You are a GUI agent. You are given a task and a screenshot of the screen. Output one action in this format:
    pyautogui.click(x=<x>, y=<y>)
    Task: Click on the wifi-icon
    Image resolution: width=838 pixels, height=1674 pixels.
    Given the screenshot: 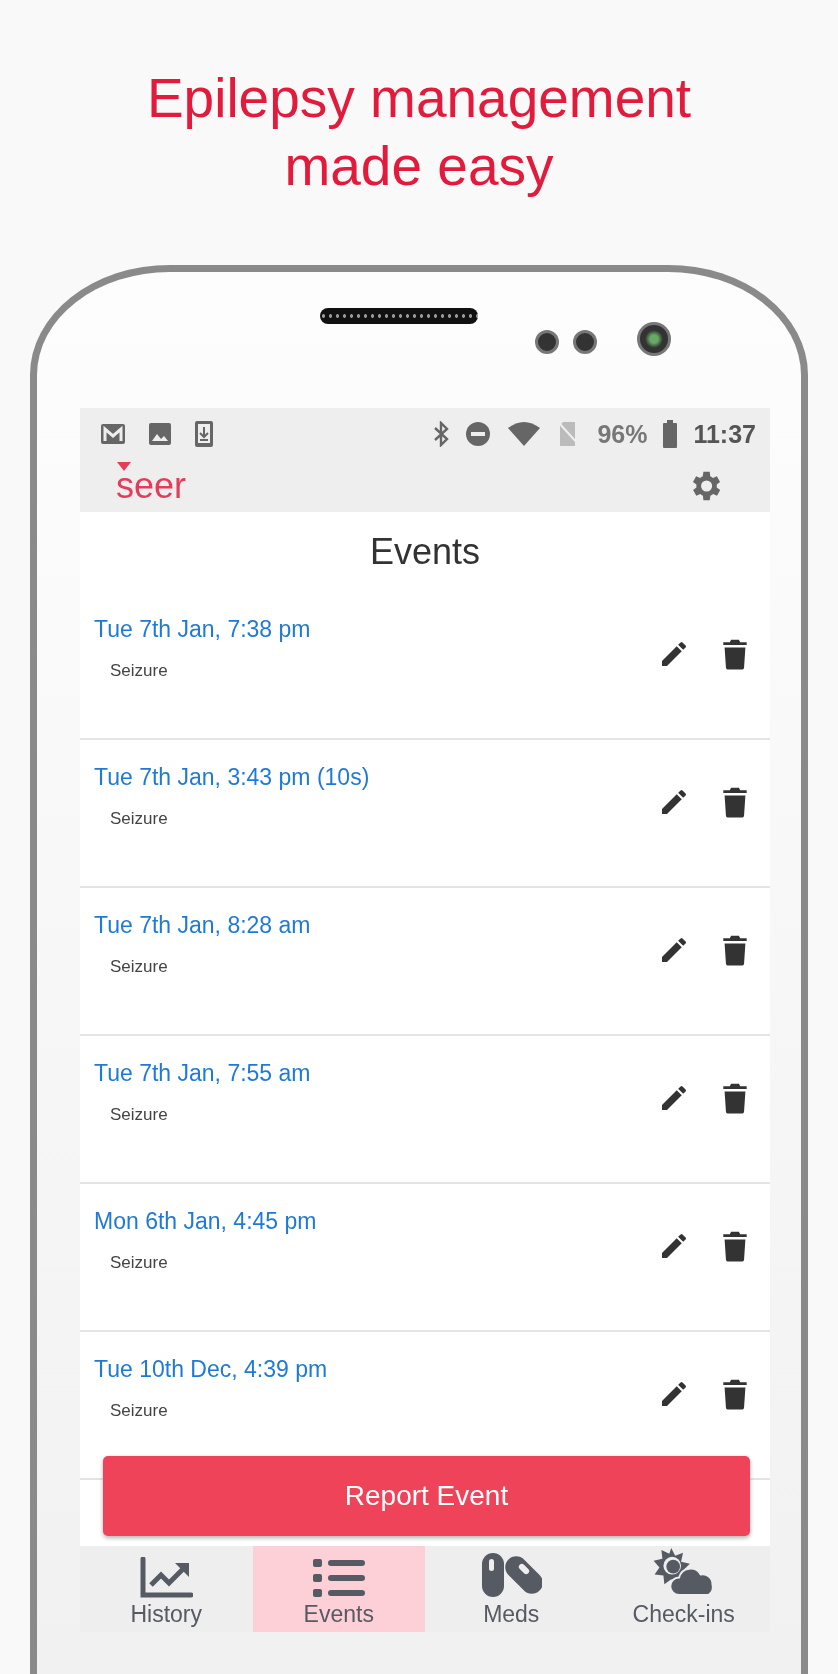 What is the action you would take?
    pyautogui.click(x=524, y=434)
    